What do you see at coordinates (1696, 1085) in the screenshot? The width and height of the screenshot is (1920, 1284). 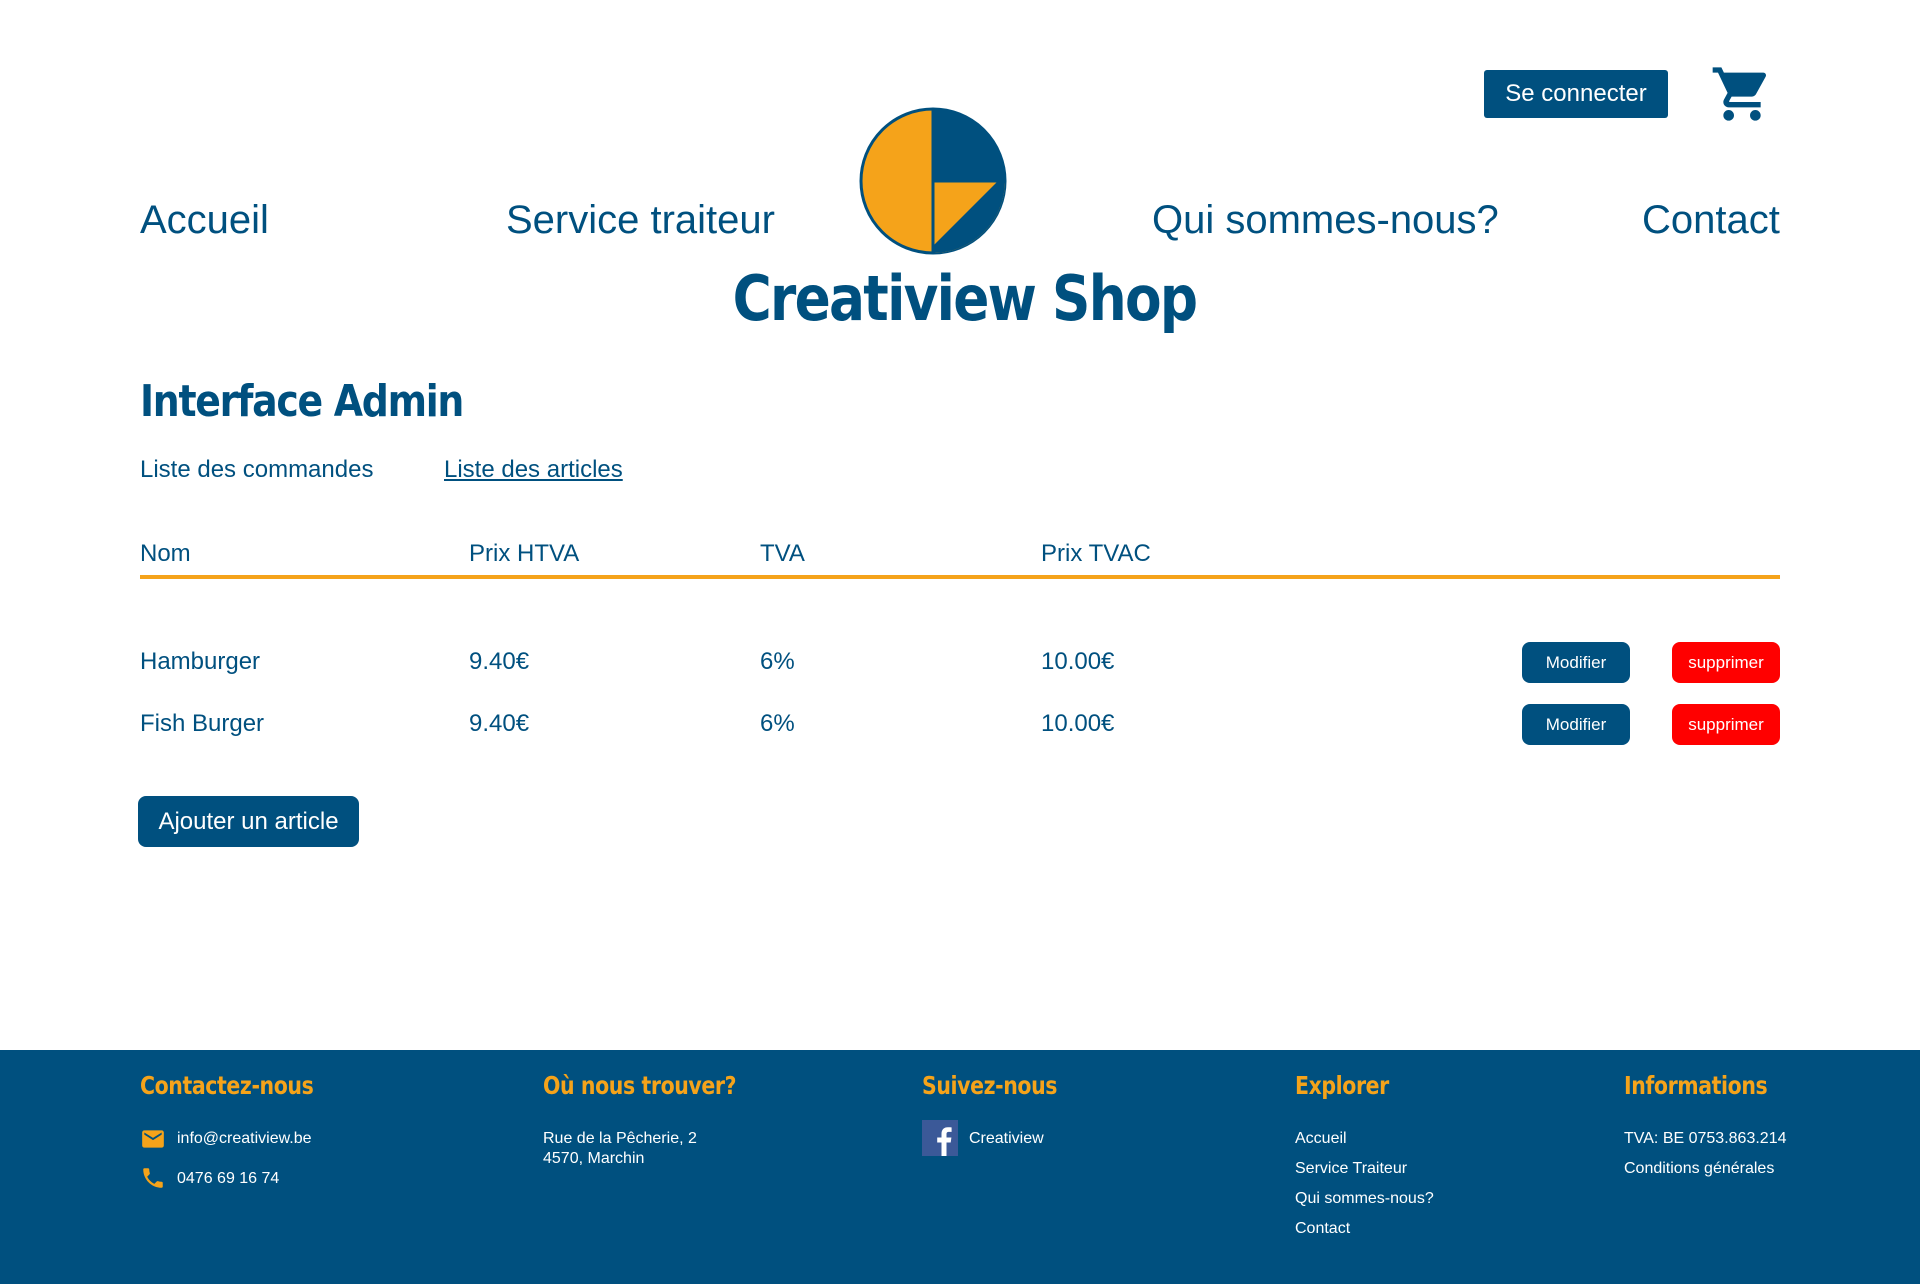 I see `footer-info-heading: Informations` at bounding box center [1696, 1085].